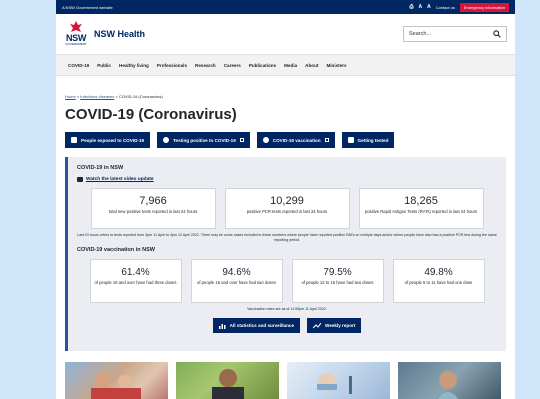 The image size is (540, 399). Describe the element at coordinates (153, 201) in the screenshot. I see `stat-value: 7,966` at that location.